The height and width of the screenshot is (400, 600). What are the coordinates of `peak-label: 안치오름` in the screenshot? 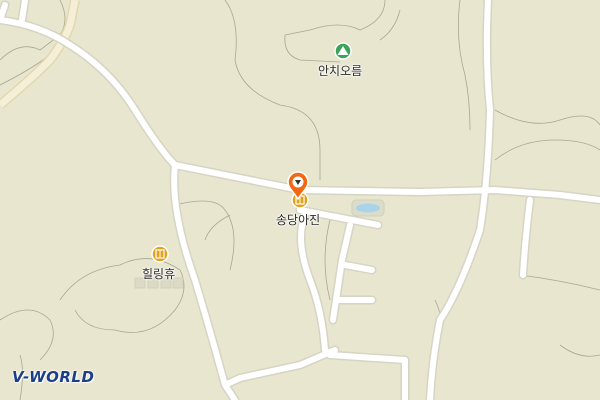 It's located at (340, 71).